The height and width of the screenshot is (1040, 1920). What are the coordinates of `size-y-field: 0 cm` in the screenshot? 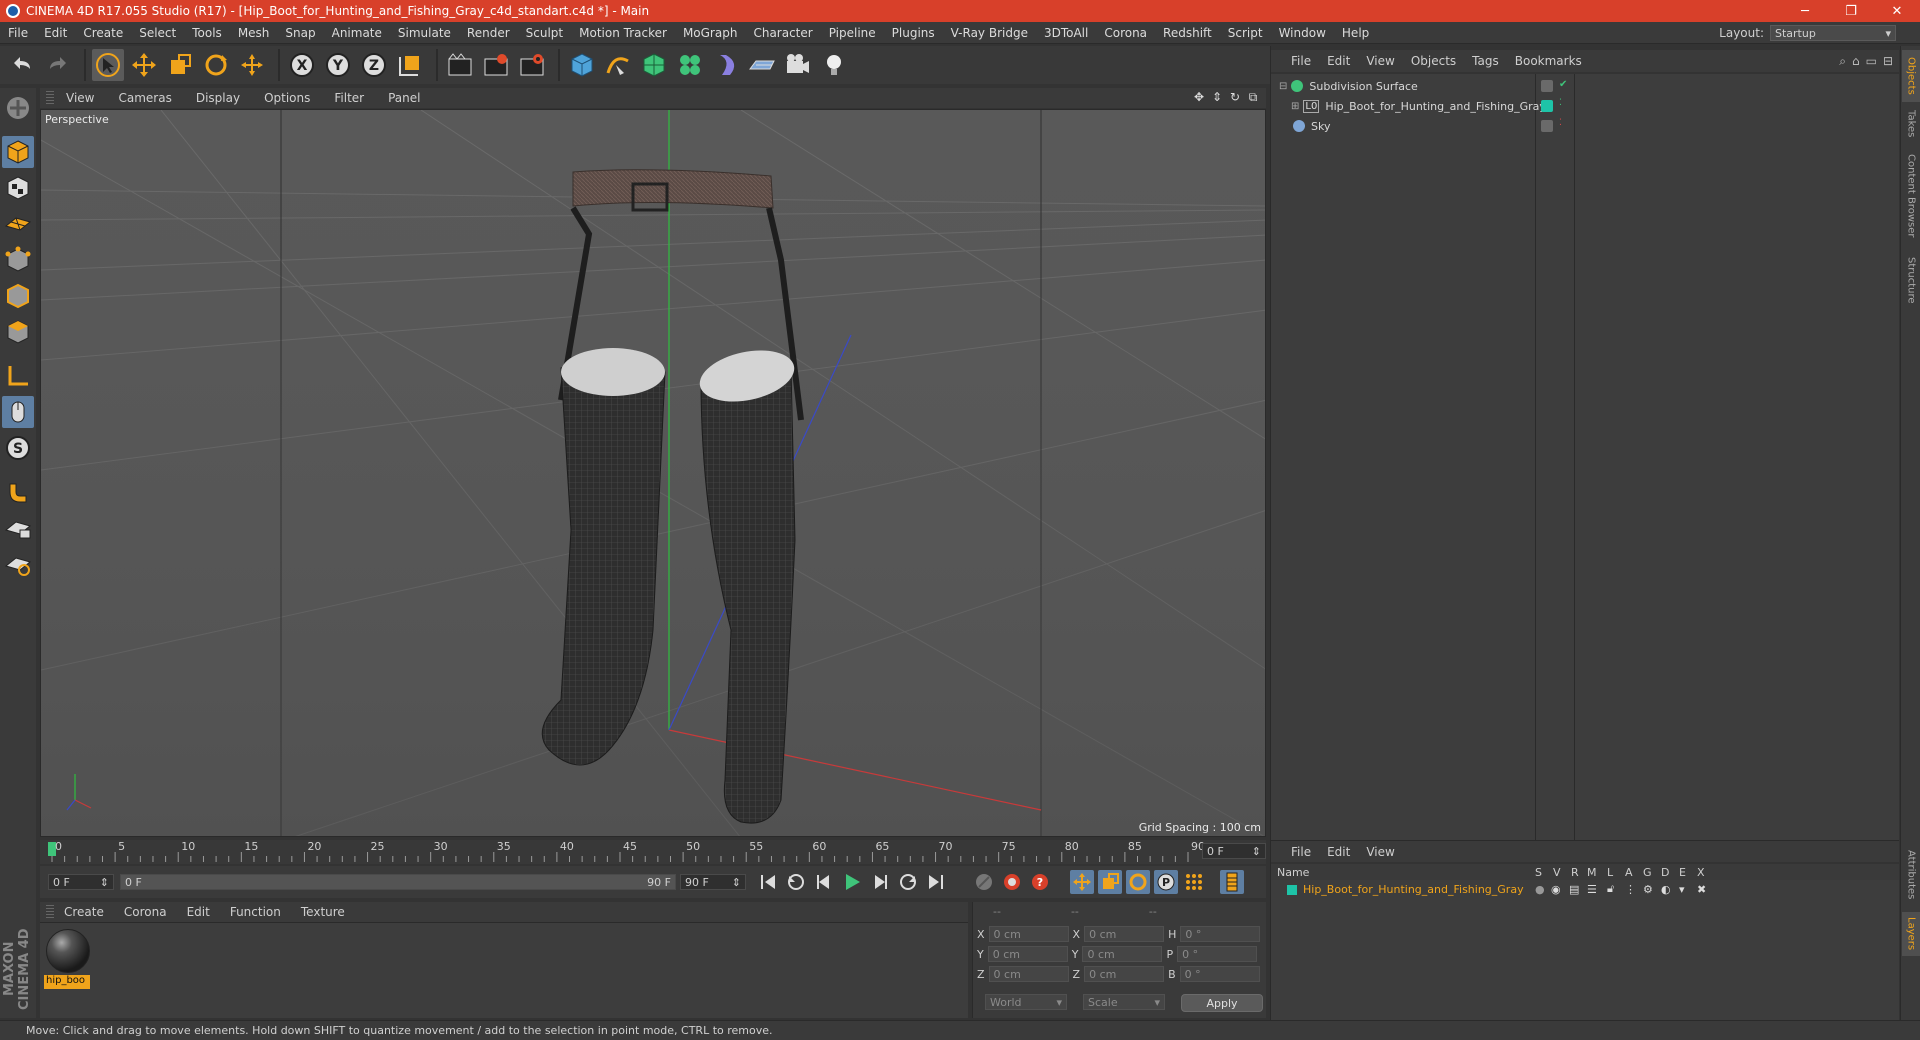 It's located at (1122, 954).